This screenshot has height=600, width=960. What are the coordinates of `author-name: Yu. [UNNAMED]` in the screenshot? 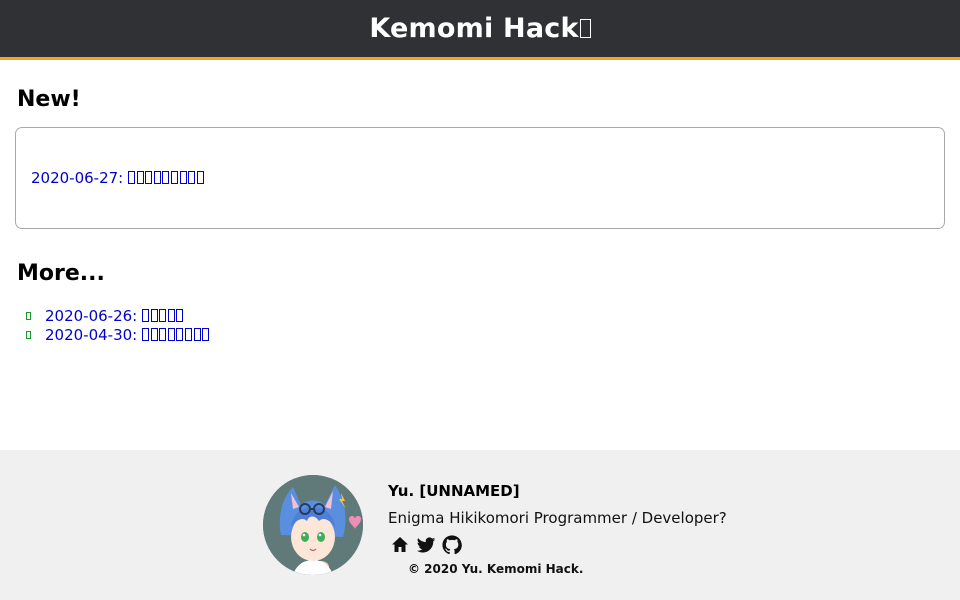 It's located at (454, 491).